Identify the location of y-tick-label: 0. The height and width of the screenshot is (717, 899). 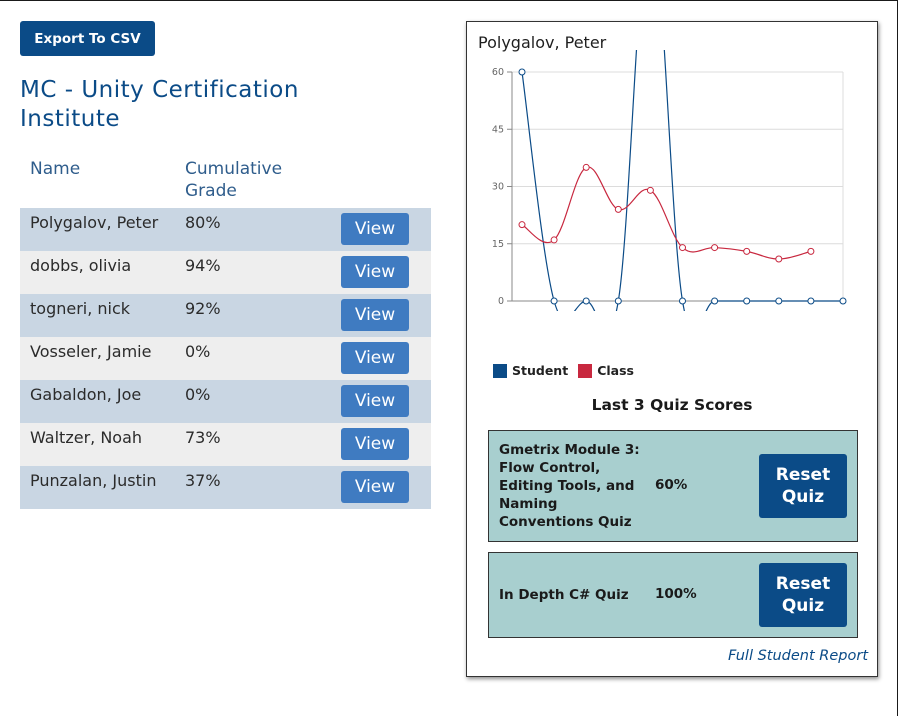
(501, 301).